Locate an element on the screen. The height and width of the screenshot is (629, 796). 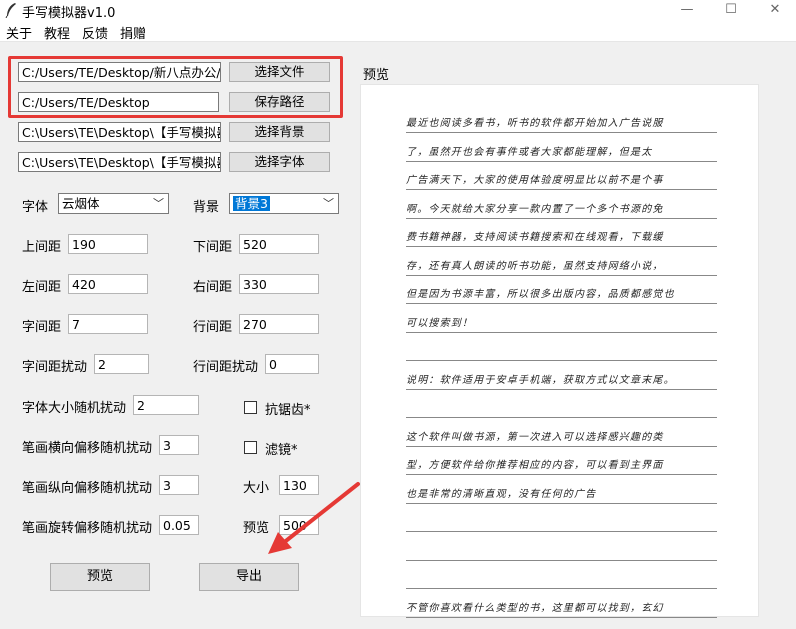
line-spacing-label: 行间距 is located at coordinates (213, 327).